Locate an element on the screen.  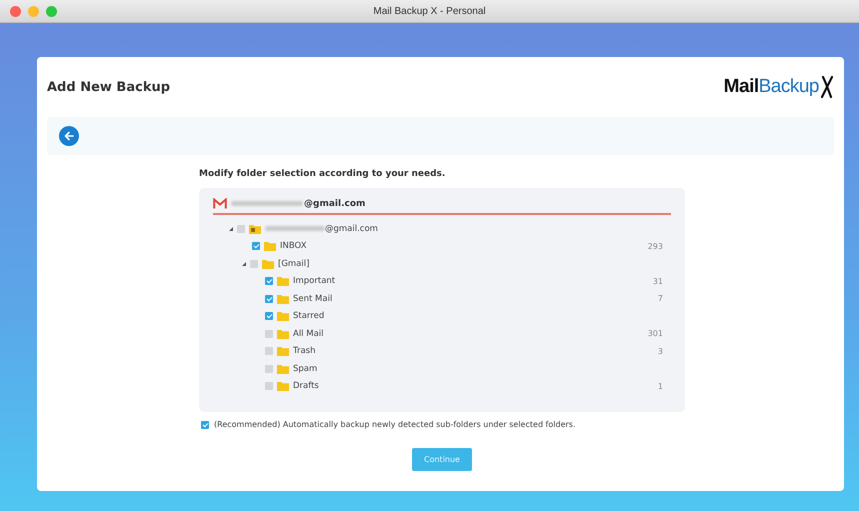
folder-name: Sent Mail is located at coordinates (312, 299).